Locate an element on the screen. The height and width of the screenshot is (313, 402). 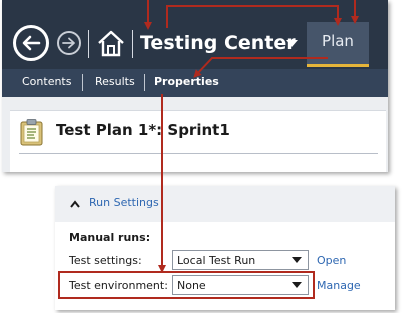
home-button is located at coordinates (111, 43).